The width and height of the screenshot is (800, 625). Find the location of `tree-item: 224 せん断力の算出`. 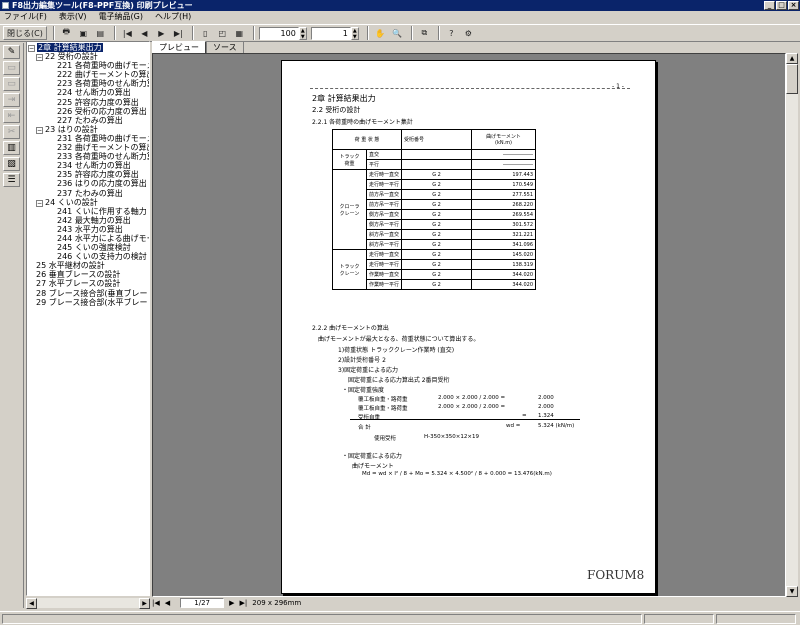

tree-item: 224 せん断力の算出 is located at coordinates (88, 92).